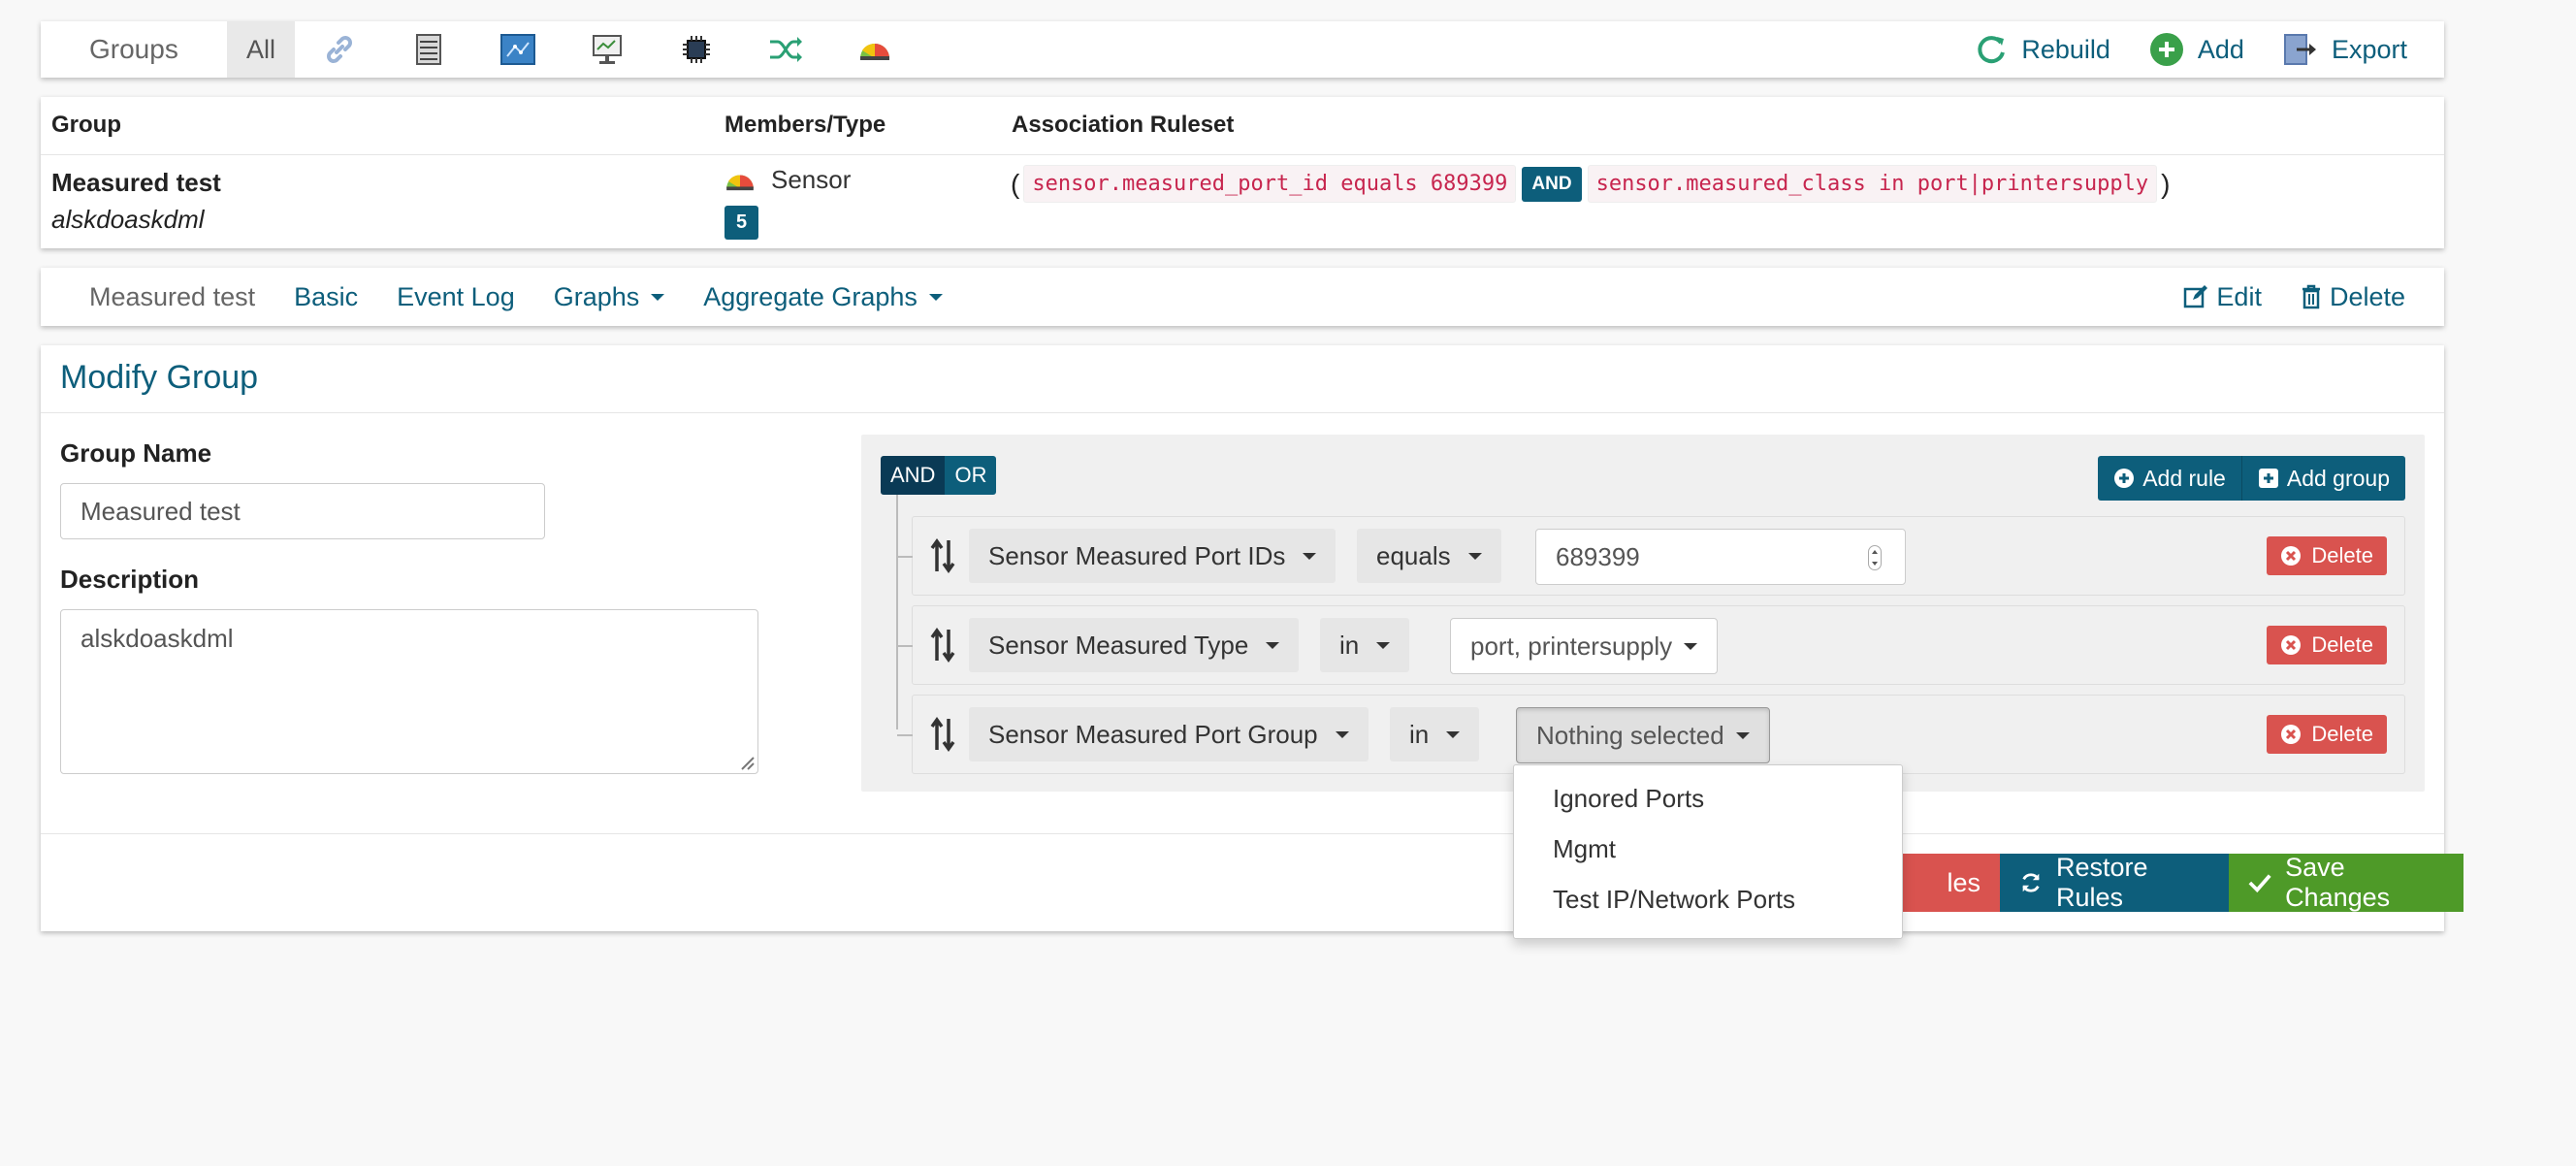 This screenshot has width=2576, height=1166. I want to click on plus-square-icon, so click(2268, 479).